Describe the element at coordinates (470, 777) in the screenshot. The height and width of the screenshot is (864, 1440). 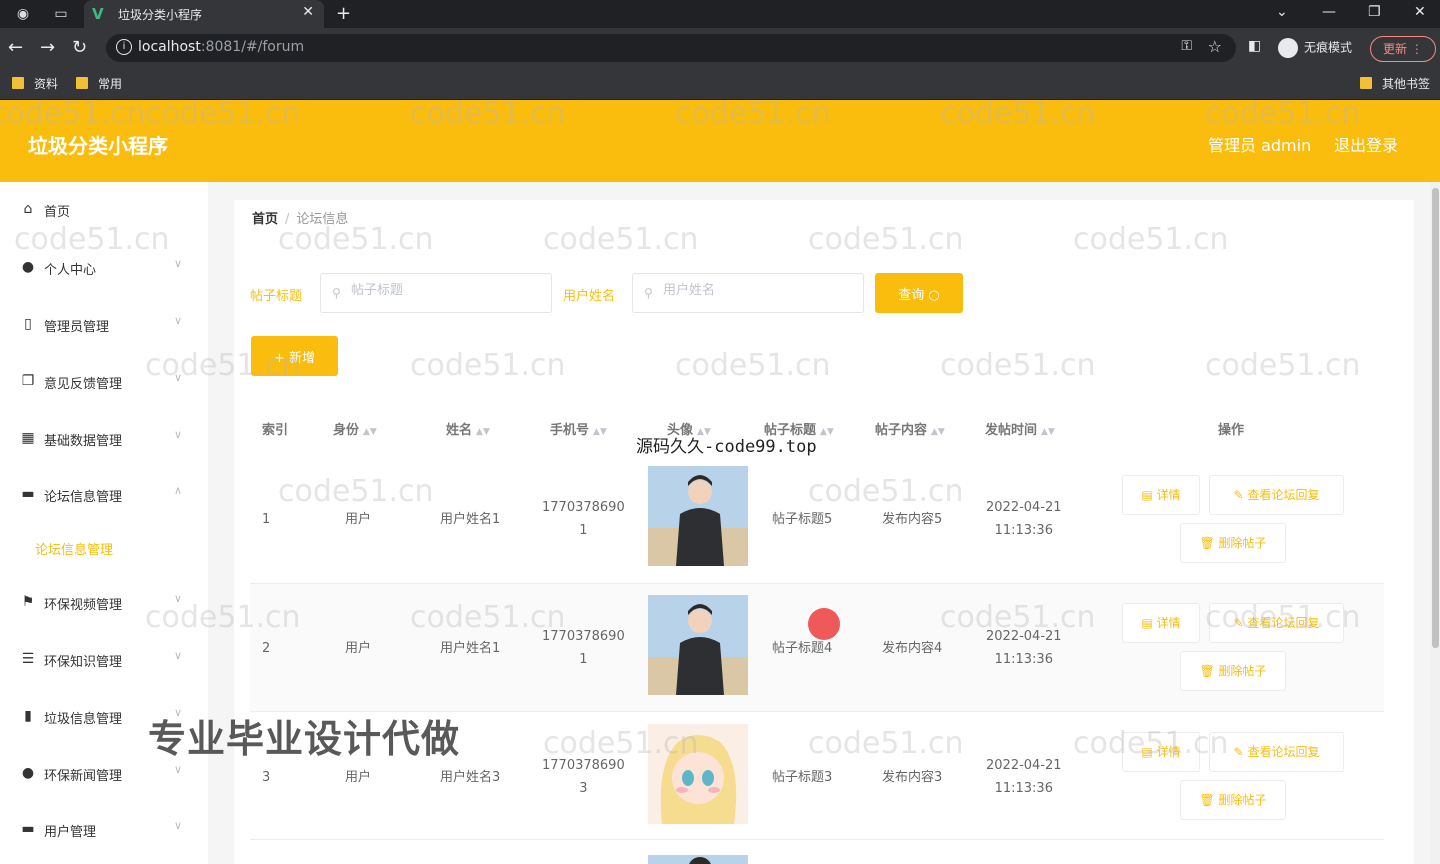
I see `cell-name: 用户姓名3` at that location.